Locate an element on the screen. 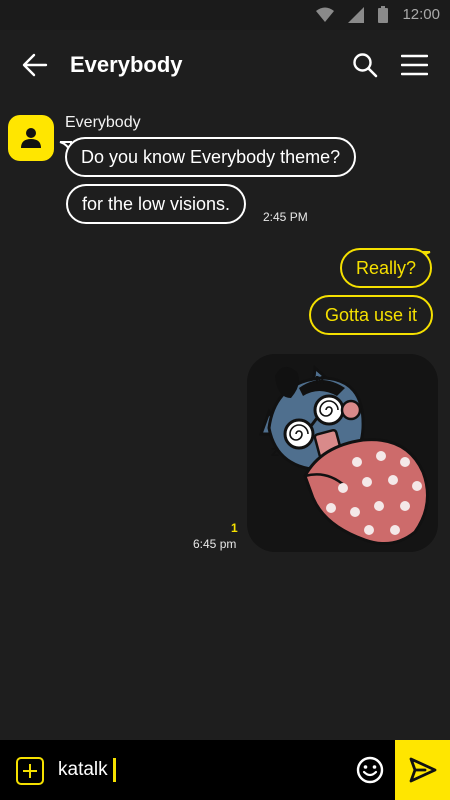 This screenshot has height=800, width=450. wifi-icon is located at coordinates (325, 14).